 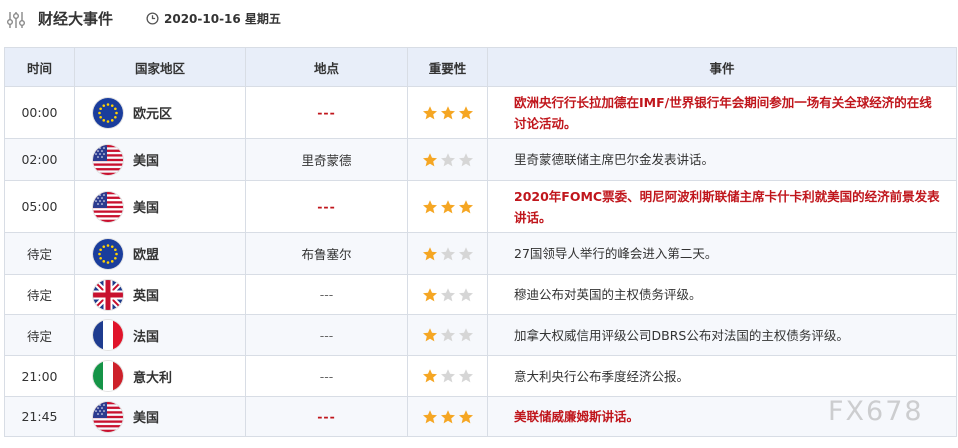 I want to click on uk-flag-icon, so click(x=108, y=294).